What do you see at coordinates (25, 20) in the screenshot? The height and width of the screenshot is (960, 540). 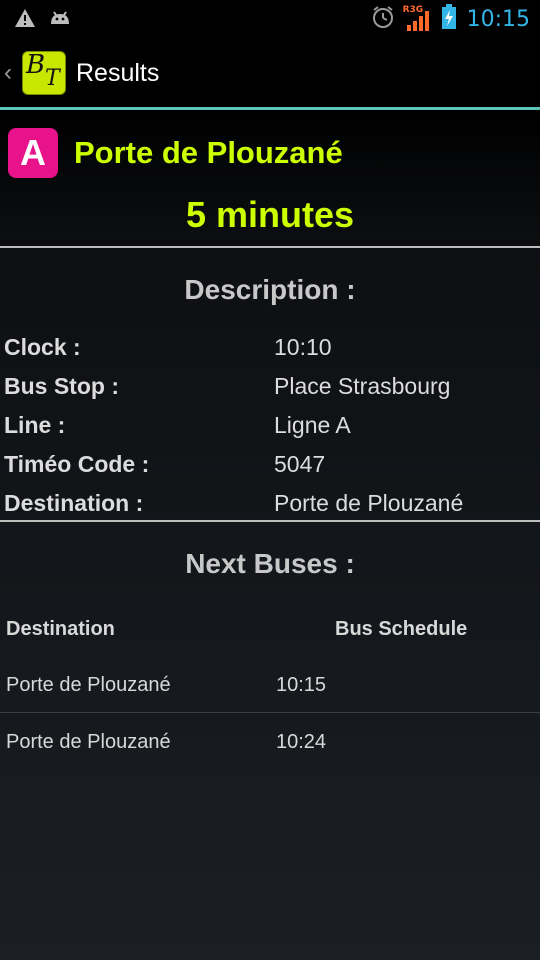 I see `warning-icon` at bounding box center [25, 20].